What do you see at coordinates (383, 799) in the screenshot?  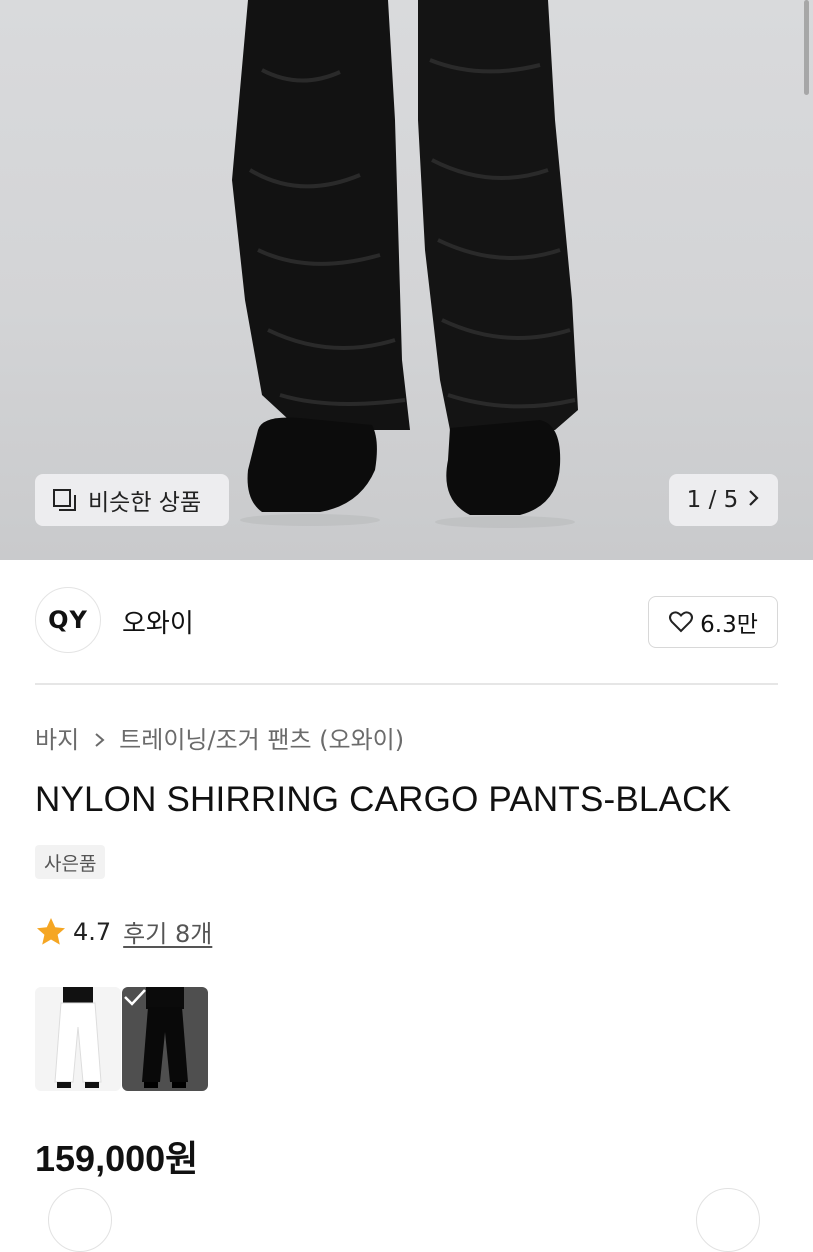 I see `product-title: NYLON SHIRRING CARGO PANTS-BLACK` at bounding box center [383, 799].